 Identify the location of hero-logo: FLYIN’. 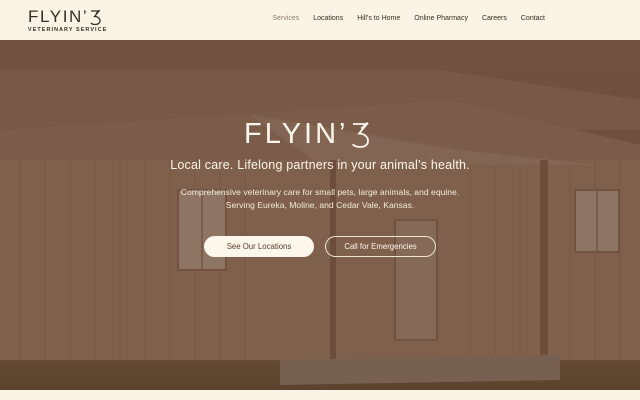
(307, 134).